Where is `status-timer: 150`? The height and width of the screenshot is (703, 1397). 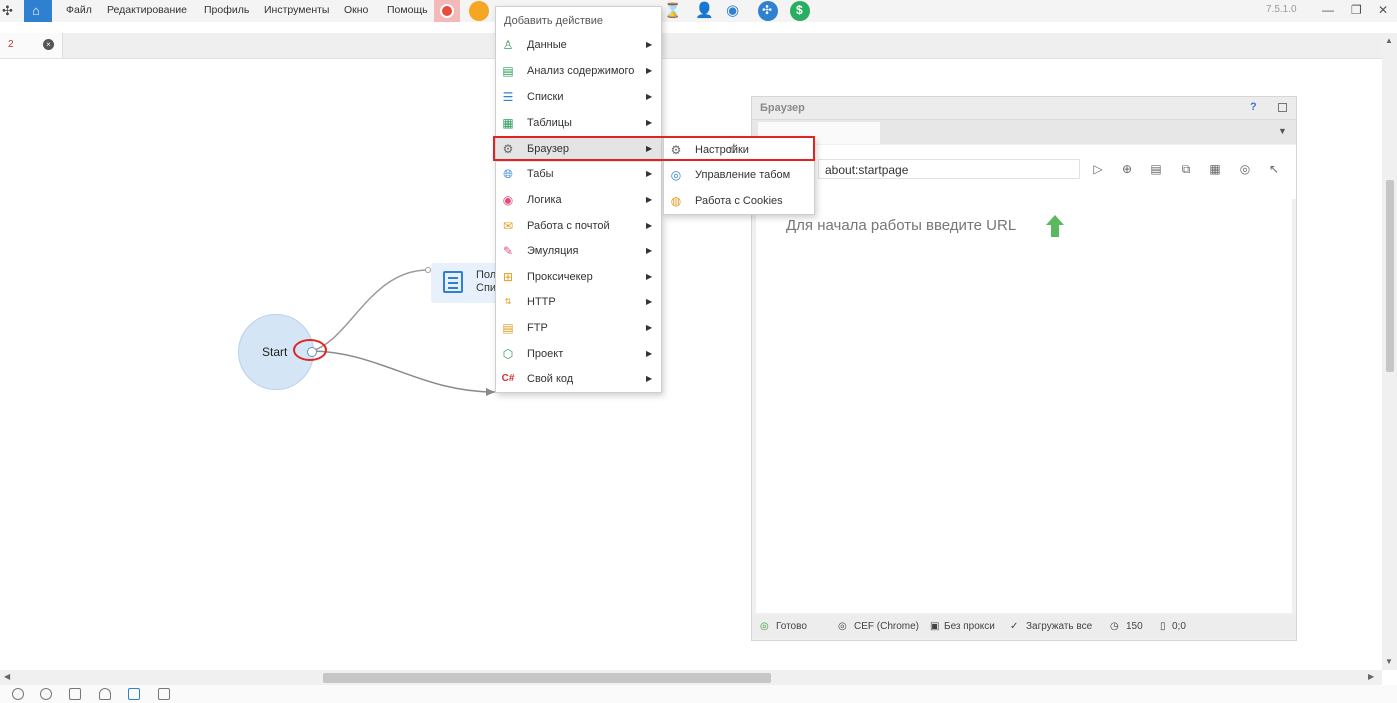
status-timer: 150 is located at coordinates (1134, 626).